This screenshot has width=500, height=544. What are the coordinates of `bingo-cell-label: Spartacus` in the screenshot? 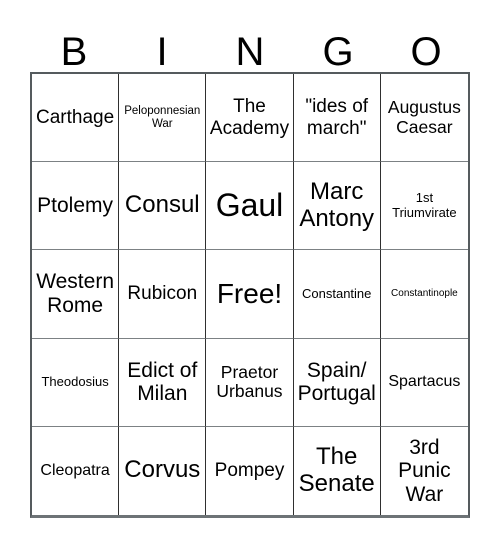 It's located at (424, 382).